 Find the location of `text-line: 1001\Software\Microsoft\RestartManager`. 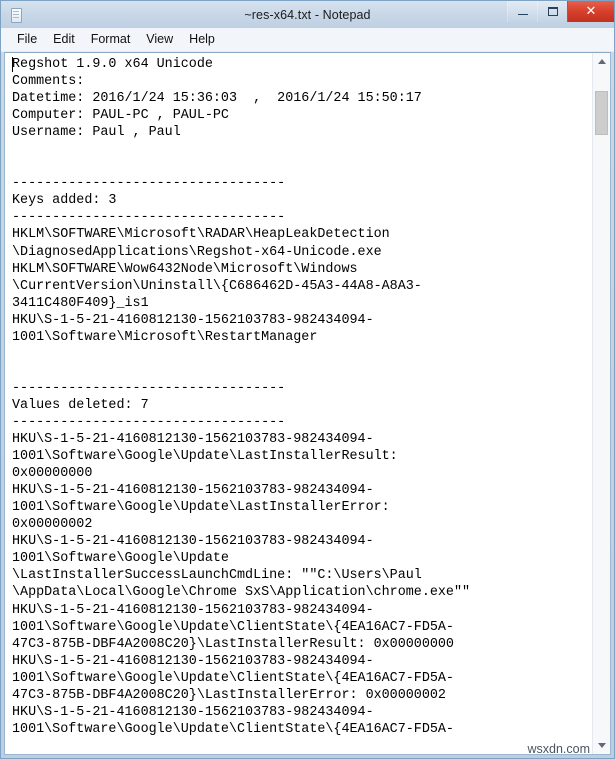

text-line: 1001\Software\Microsoft\RestartManager is located at coordinates (165, 337).